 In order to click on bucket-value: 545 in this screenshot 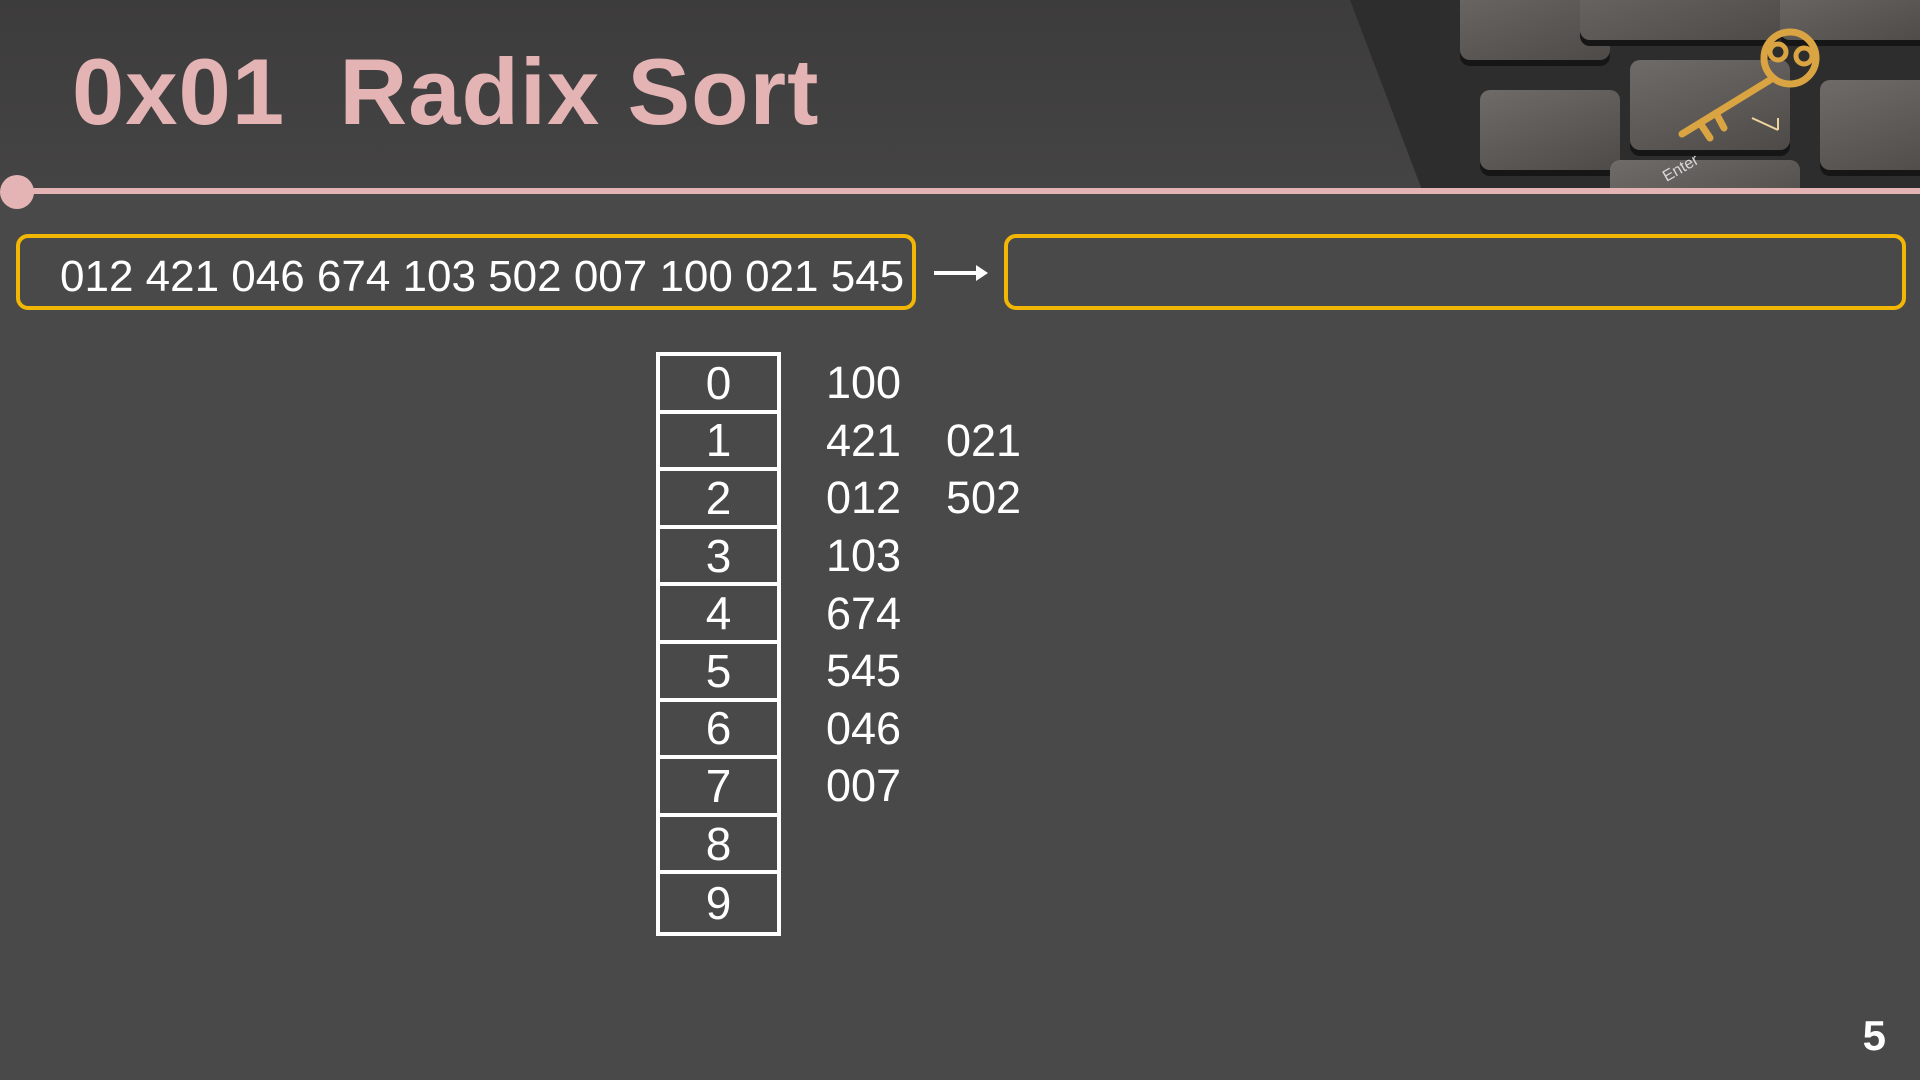, I will do `click(864, 671)`.